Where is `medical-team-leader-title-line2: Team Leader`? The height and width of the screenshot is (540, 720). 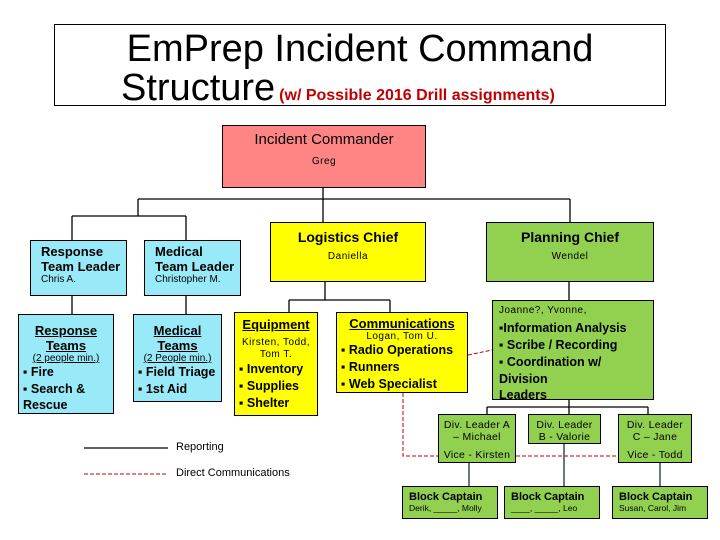
medical-team-leader-title-line2: Team Leader is located at coordinates (195, 266).